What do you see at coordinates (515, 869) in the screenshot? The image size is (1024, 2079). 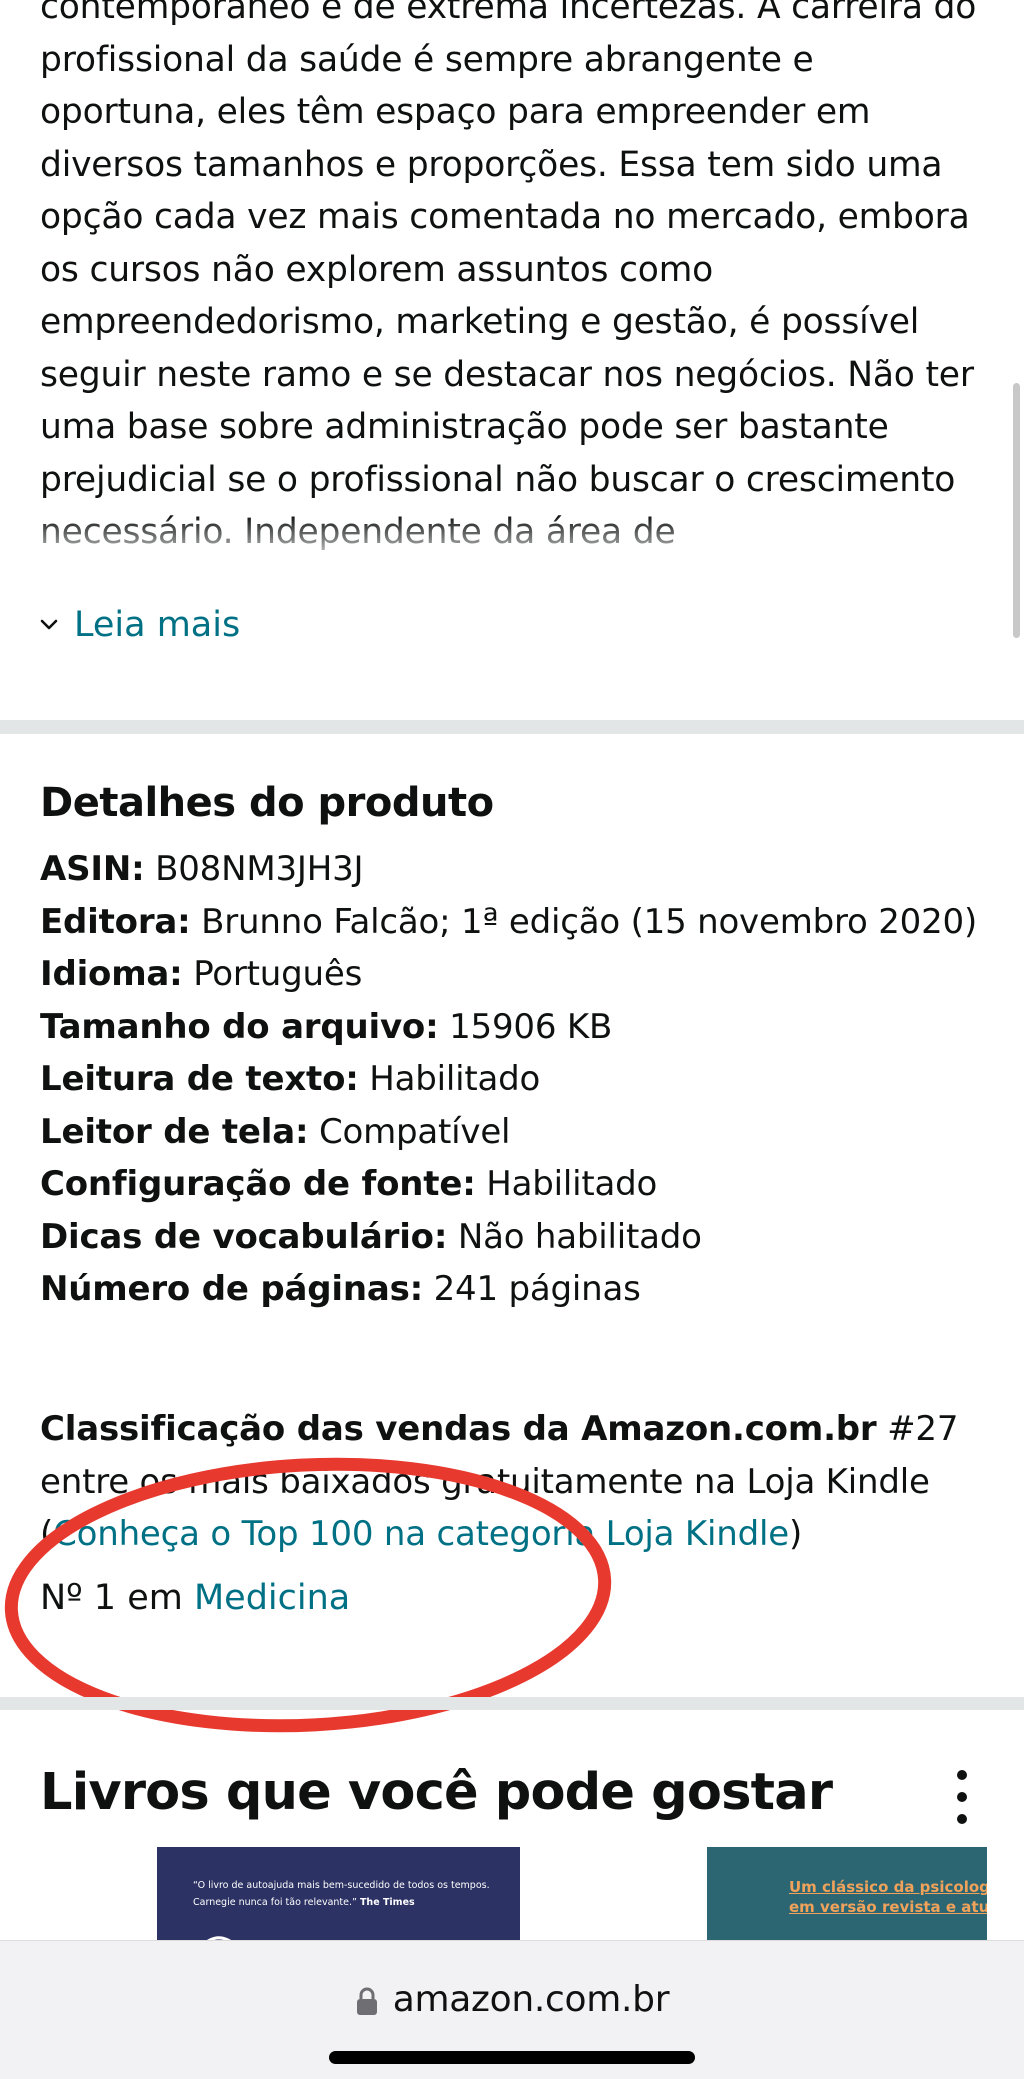 I see `detail-asin: ASIN: B08NM3JH3J` at bounding box center [515, 869].